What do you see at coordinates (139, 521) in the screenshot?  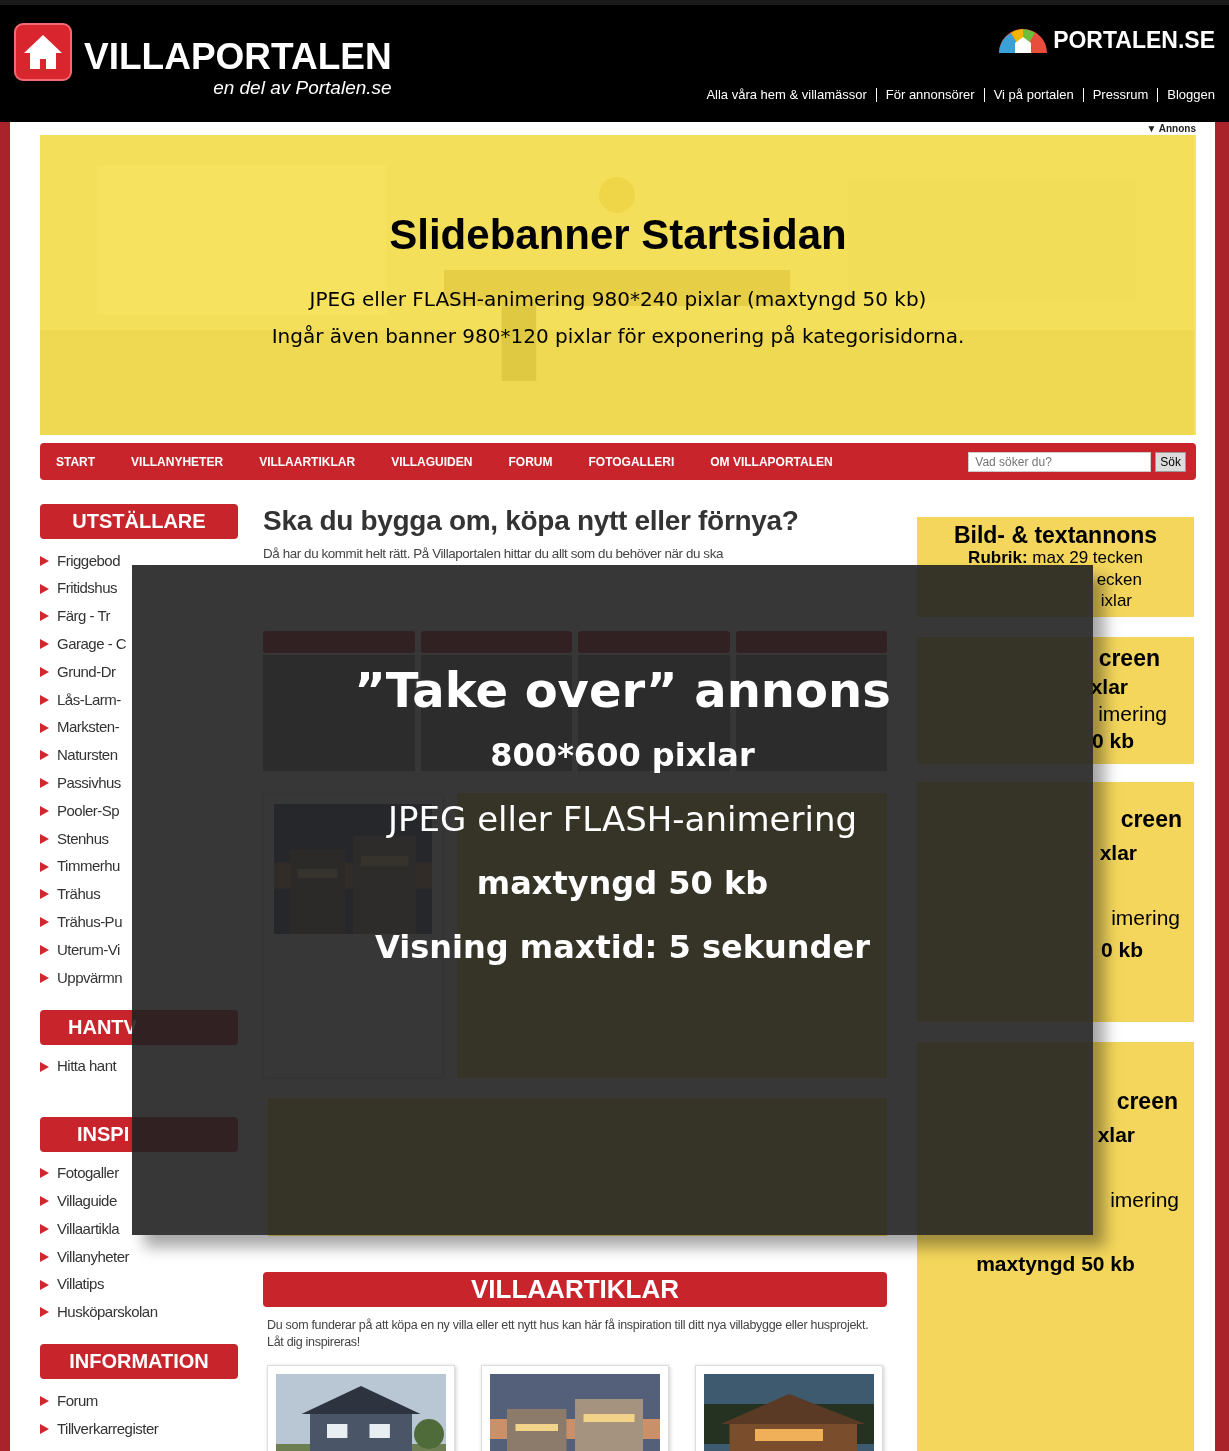 I see `sidebar-heading: UTSTÄLLARE` at bounding box center [139, 521].